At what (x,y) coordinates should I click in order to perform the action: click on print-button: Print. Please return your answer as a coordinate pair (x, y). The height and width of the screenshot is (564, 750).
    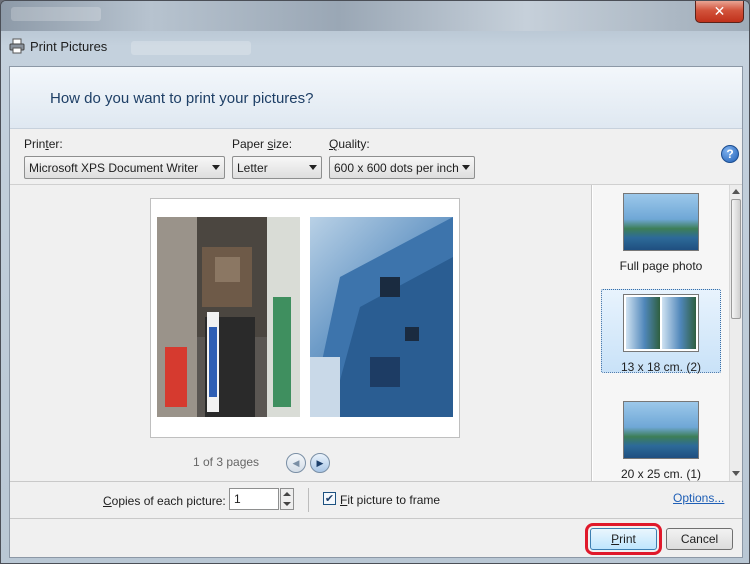
    Looking at the image, I should click on (623, 539).